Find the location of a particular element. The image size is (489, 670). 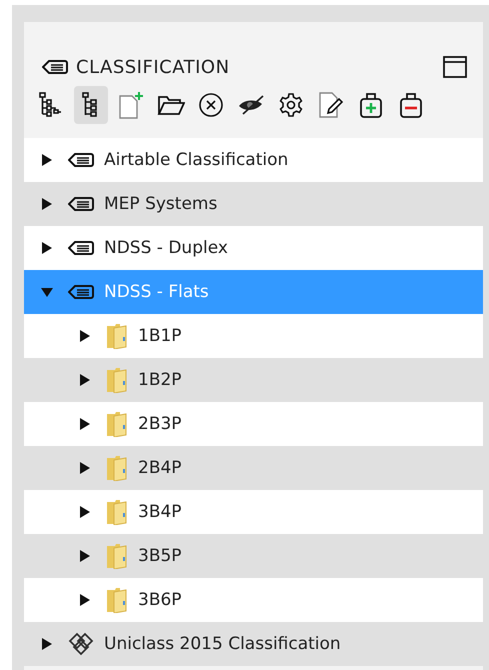

bag-minus-icon is located at coordinates (411, 105).